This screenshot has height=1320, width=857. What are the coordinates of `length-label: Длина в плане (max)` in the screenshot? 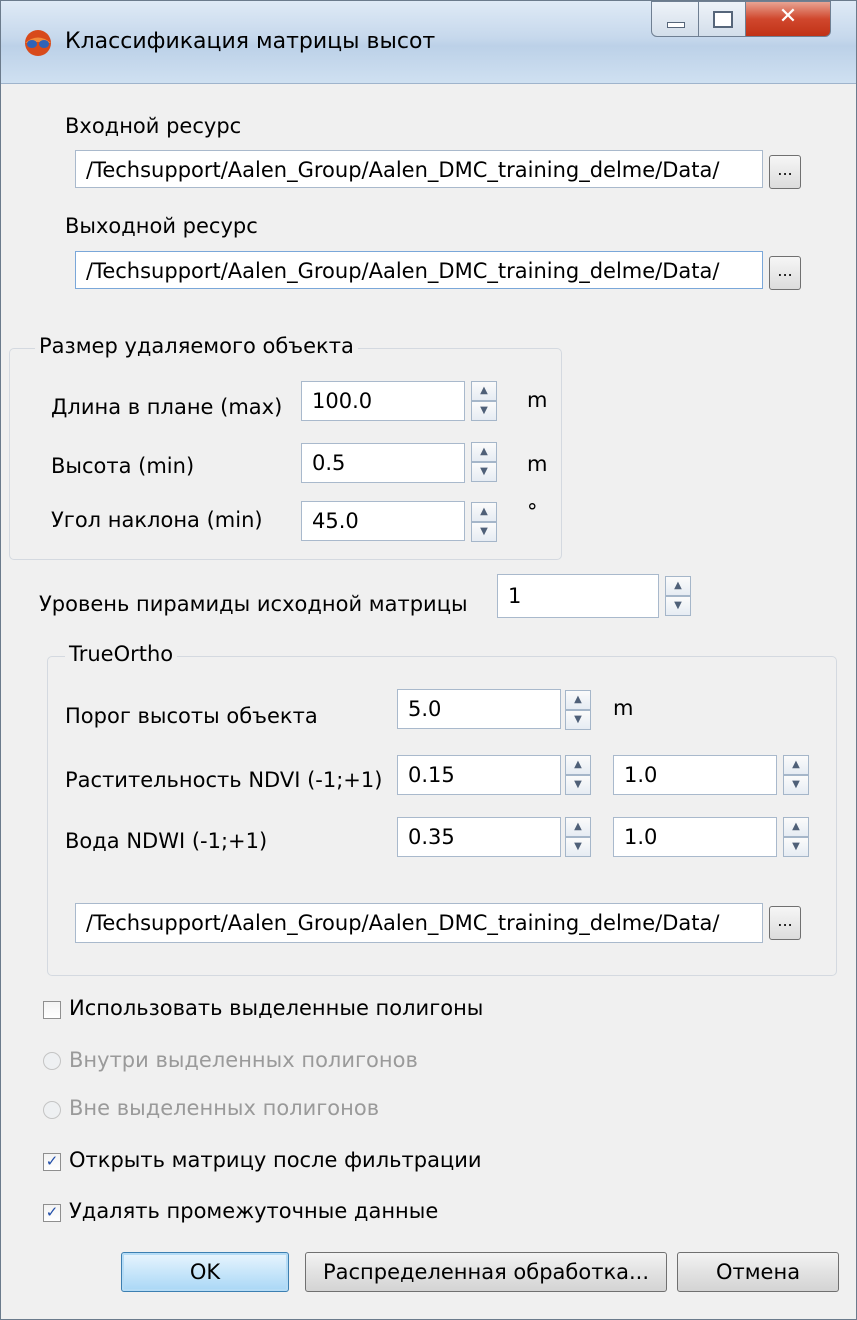 It's located at (167, 407).